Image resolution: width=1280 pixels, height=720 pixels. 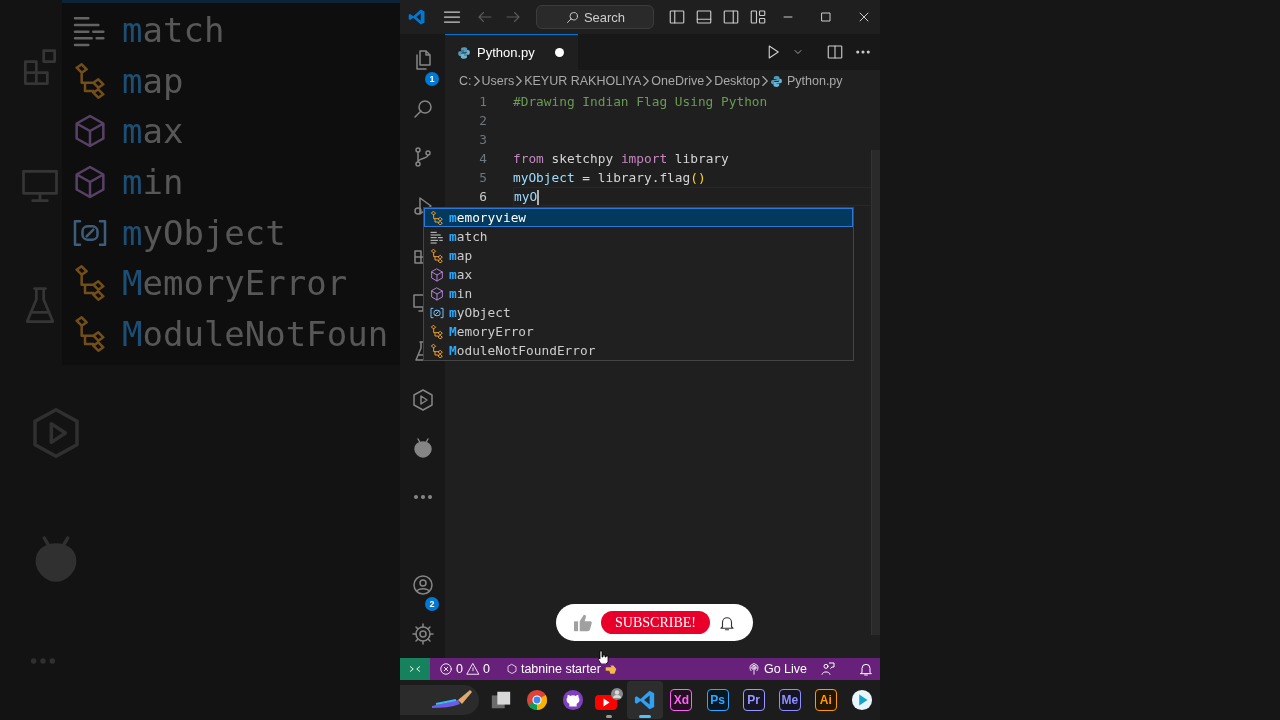 I want to click on suggestion-item: ModuleNotFoundError, so click(x=638, y=350).